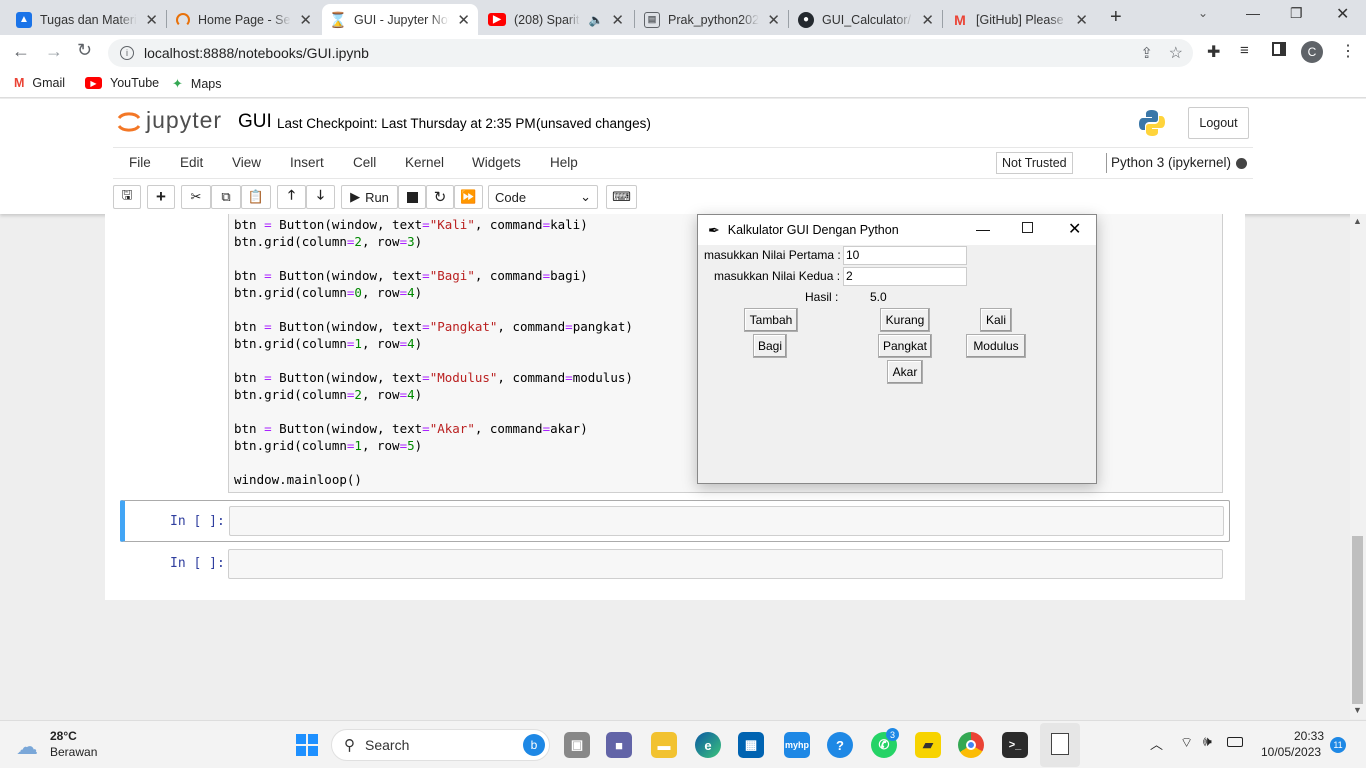 The height and width of the screenshot is (768, 1366). What do you see at coordinates (1171, 162) in the screenshot?
I see `kernel-name: Python 3 (ipykernel)` at bounding box center [1171, 162].